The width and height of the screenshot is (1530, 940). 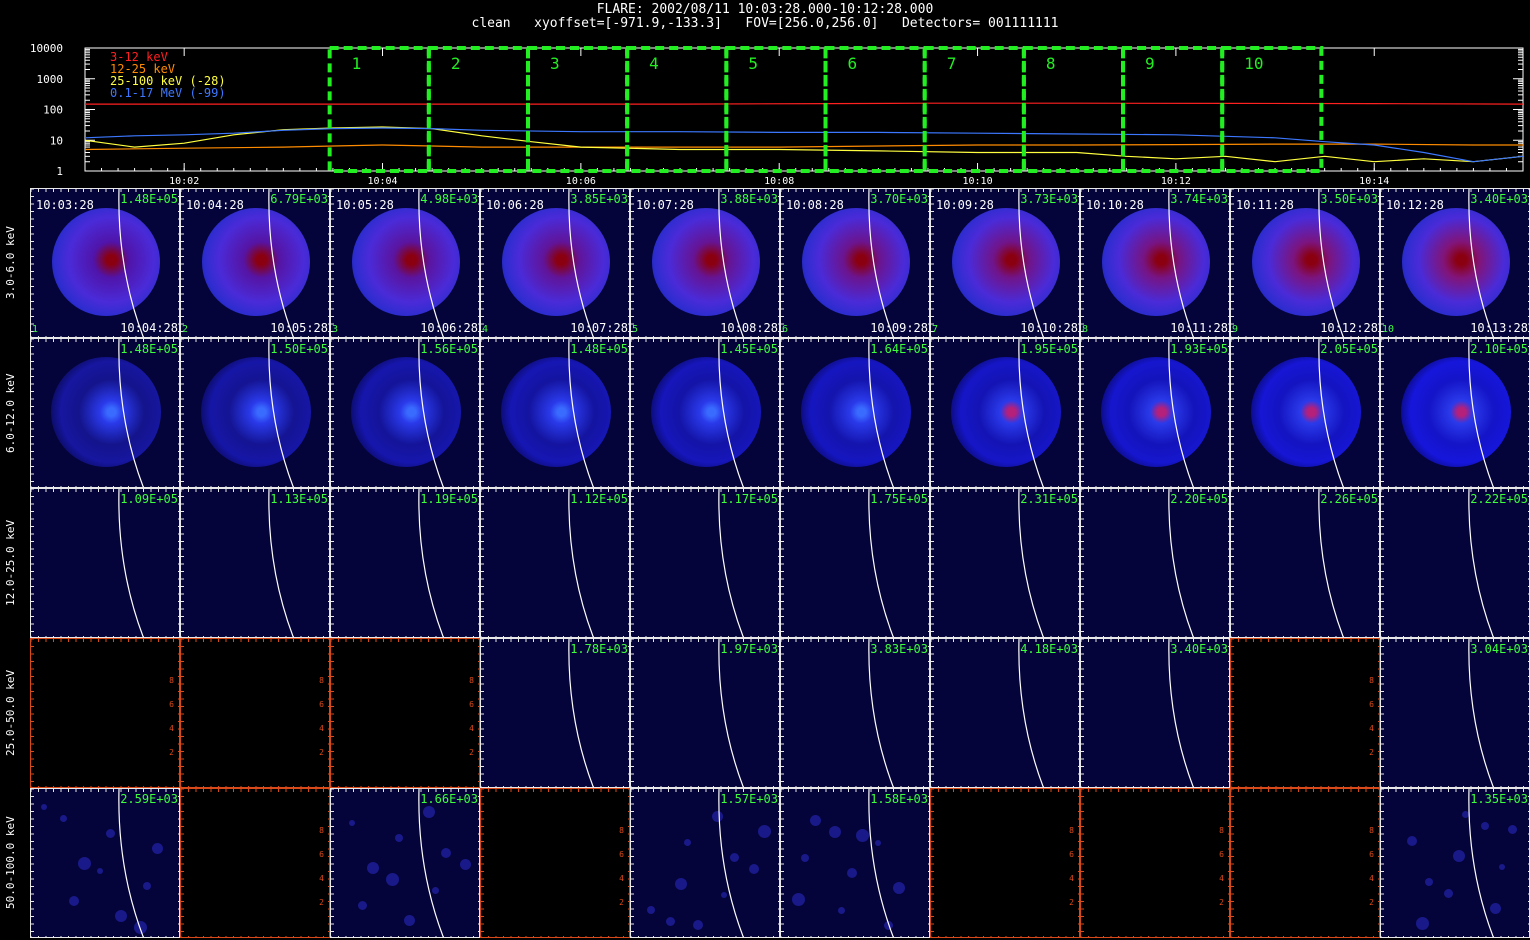 I want to click on peak-value: 1.12E+05, so click(x=599, y=499).